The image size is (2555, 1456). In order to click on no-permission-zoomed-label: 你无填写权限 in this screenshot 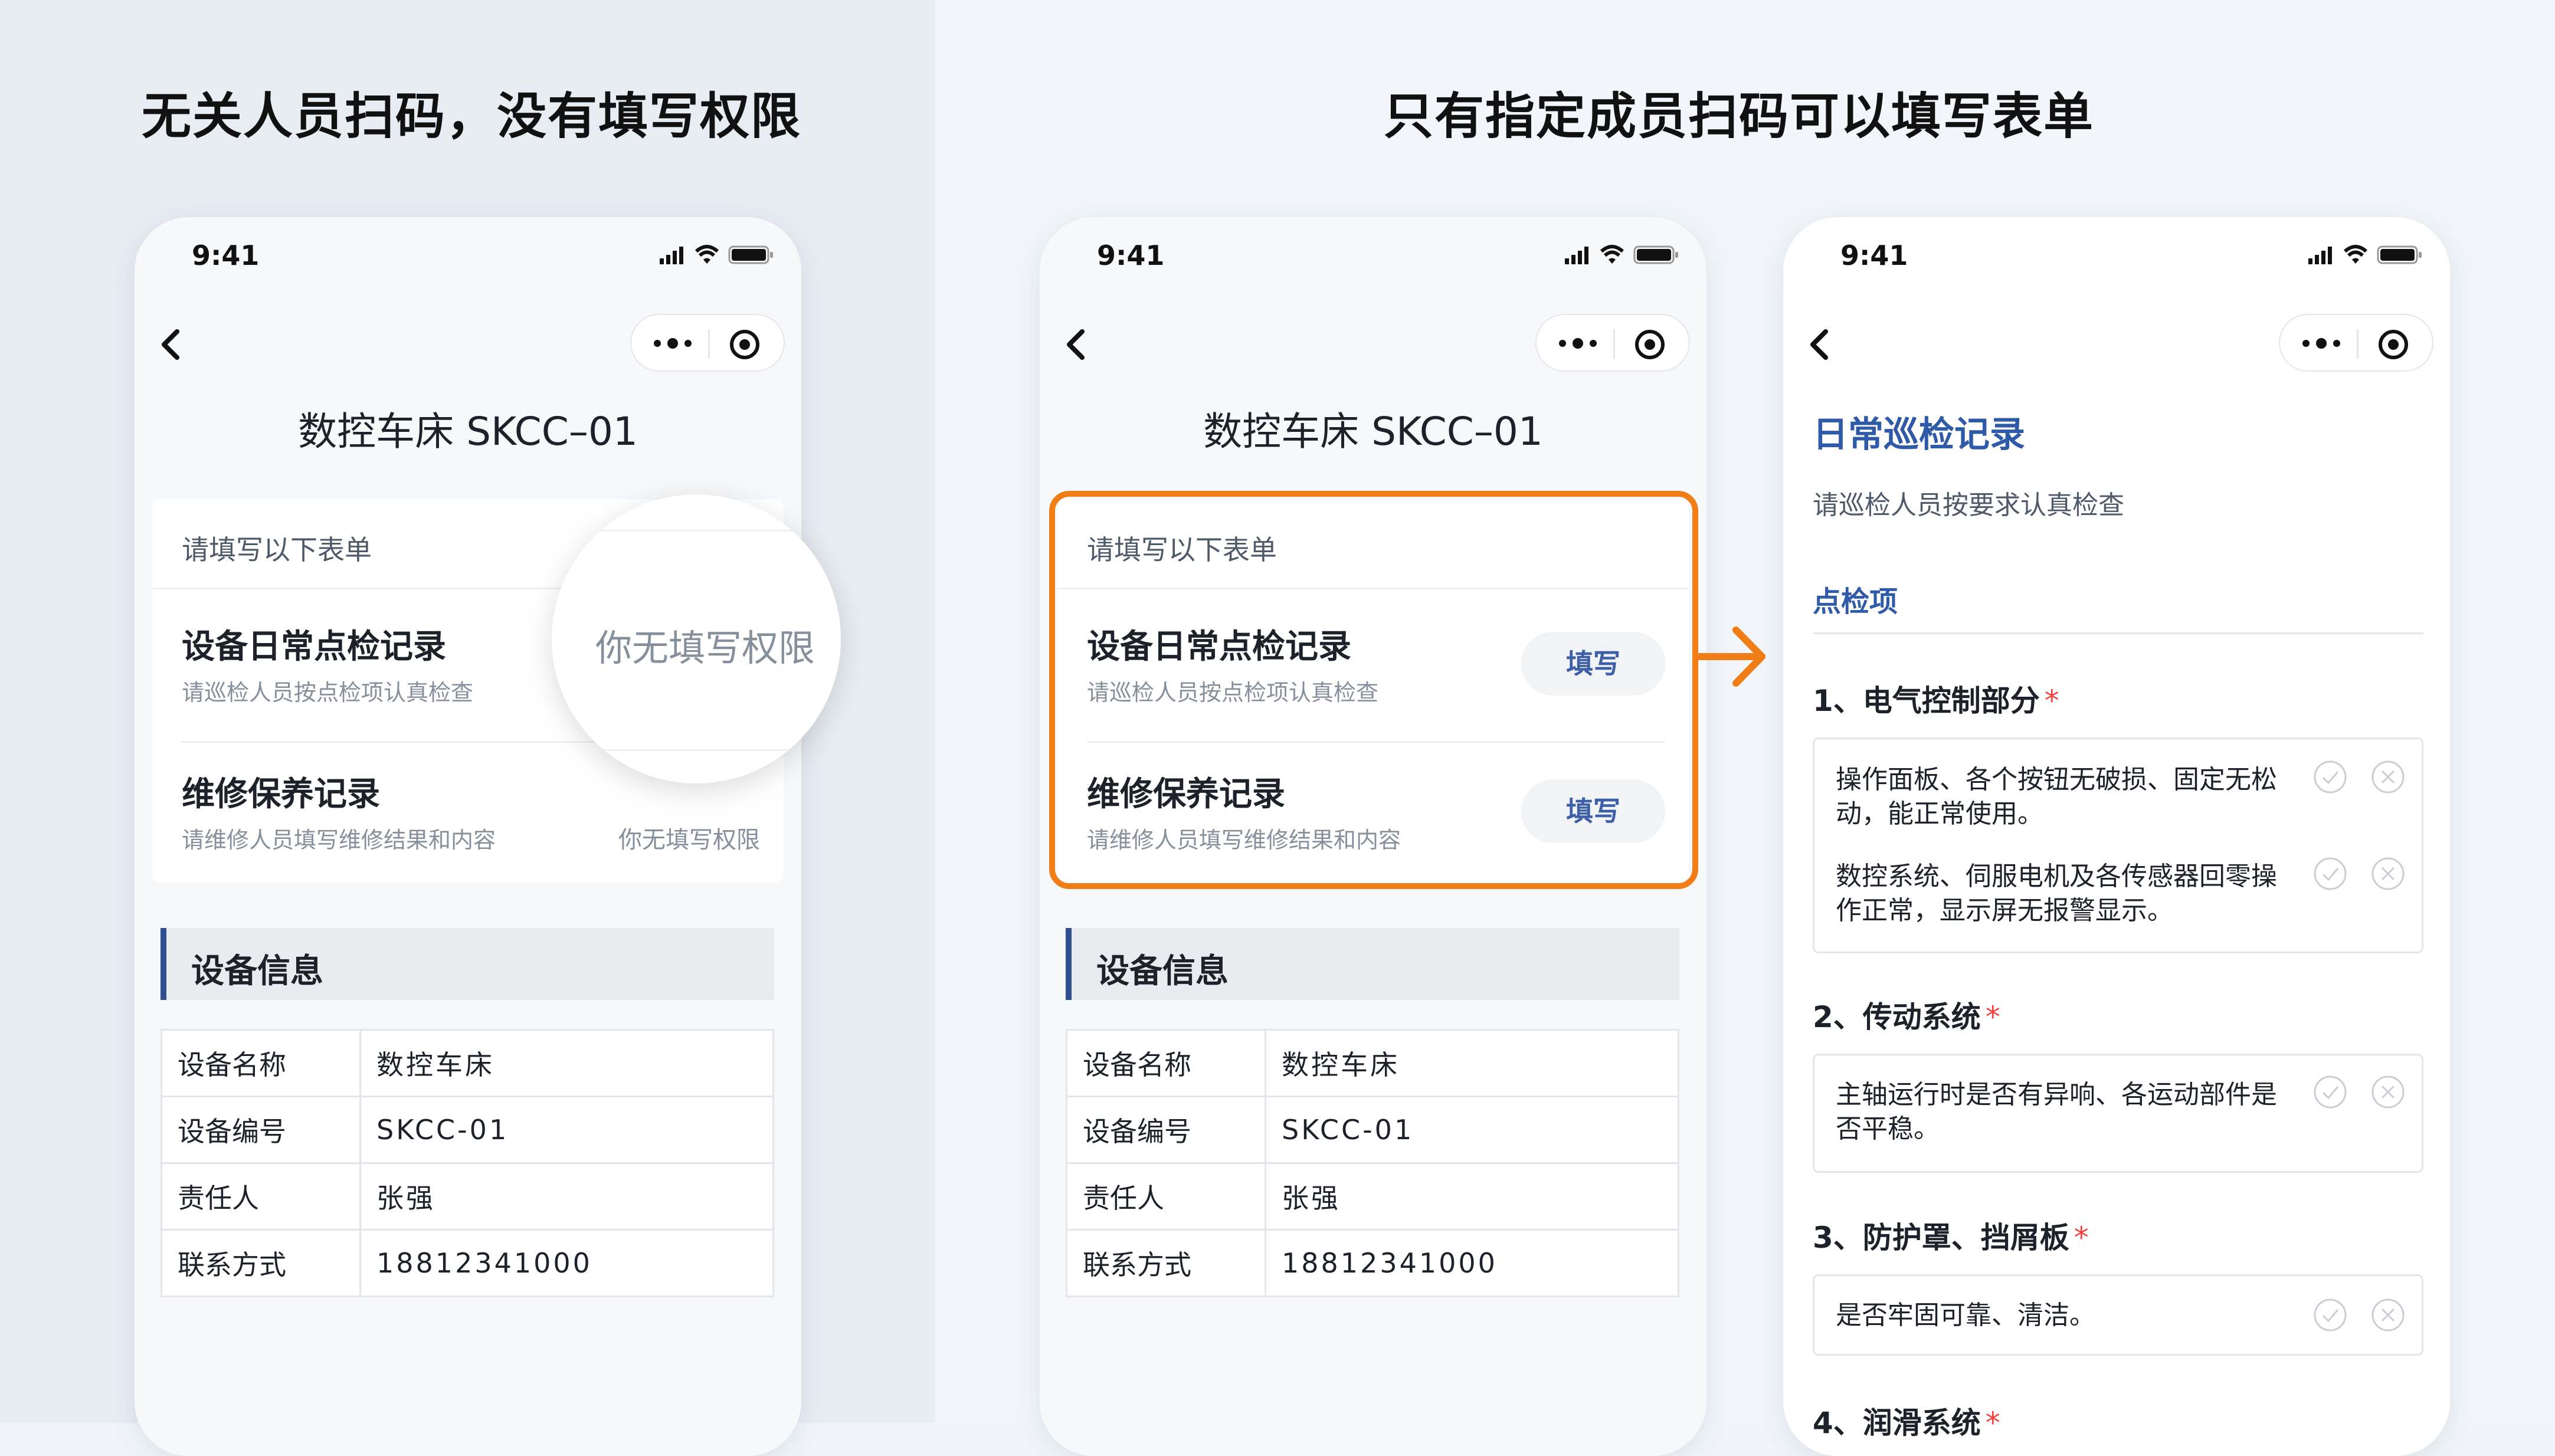, I will do `click(705, 648)`.